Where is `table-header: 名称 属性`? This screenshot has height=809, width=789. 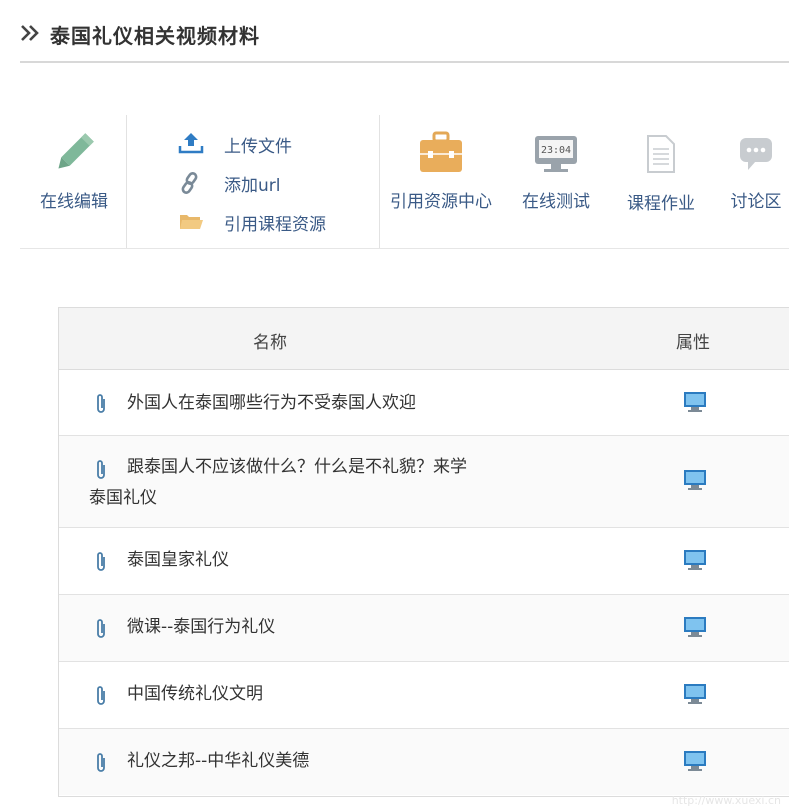
table-header: 名称 属性 is located at coordinates (424, 339).